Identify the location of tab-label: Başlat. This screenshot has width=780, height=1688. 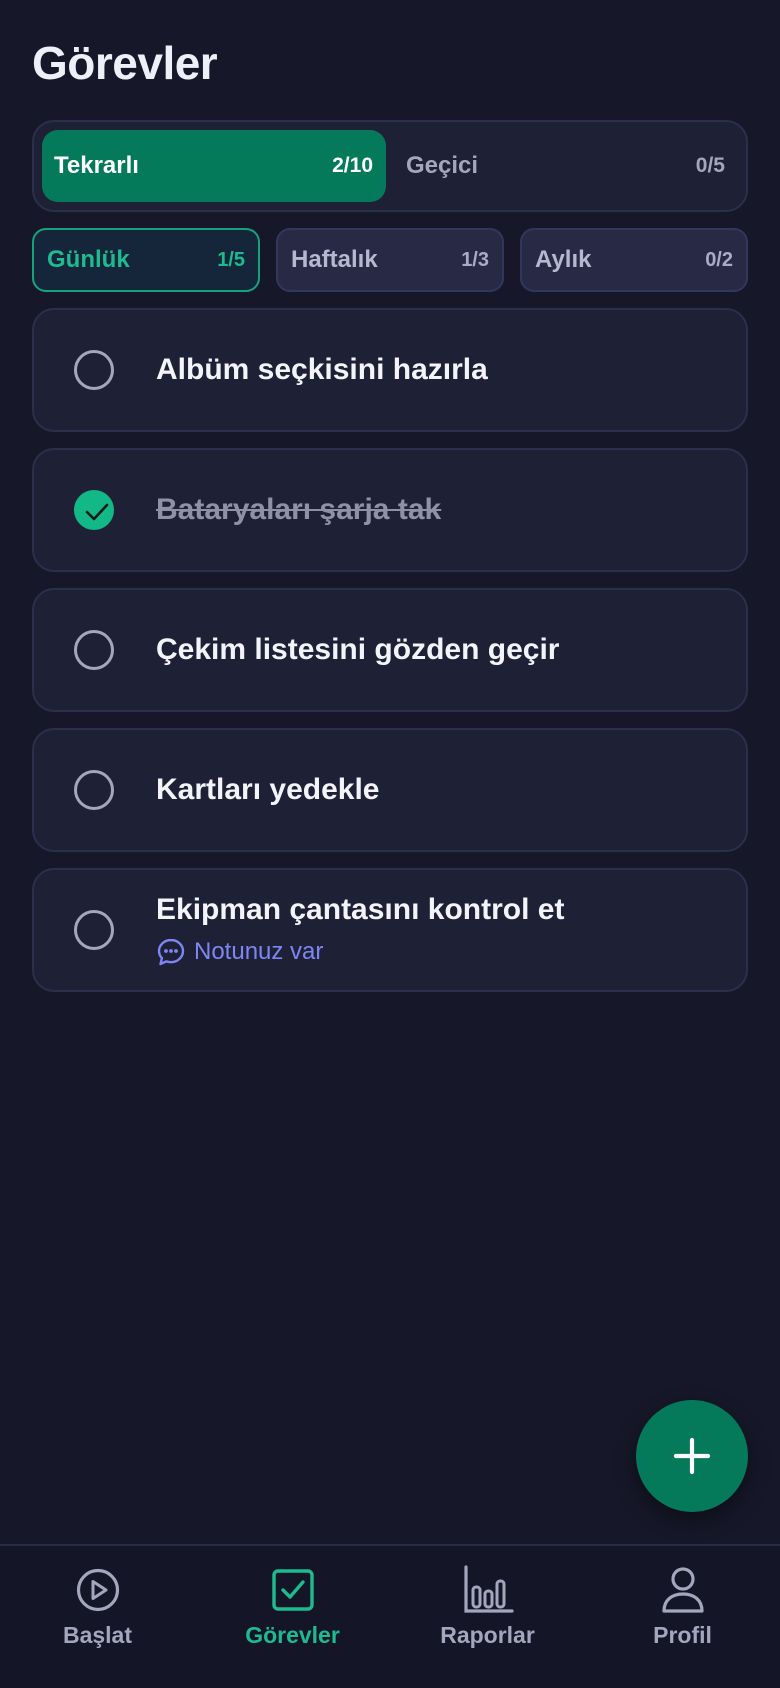
(97, 1635).